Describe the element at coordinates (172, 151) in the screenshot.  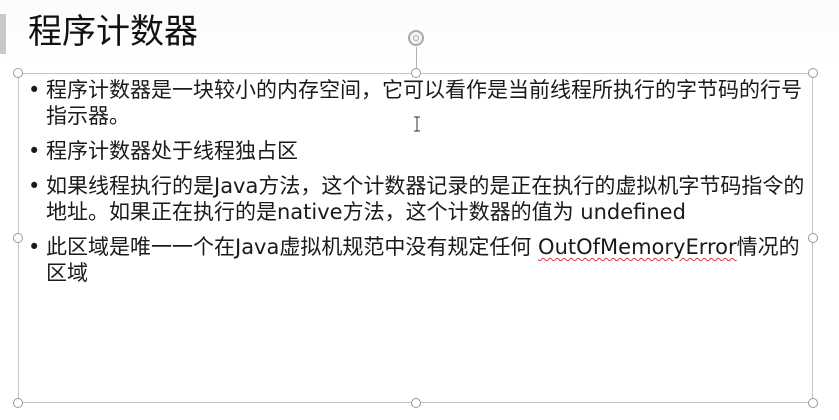
I see `bullet-text: 程序计数器处于线程独占区` at that location.